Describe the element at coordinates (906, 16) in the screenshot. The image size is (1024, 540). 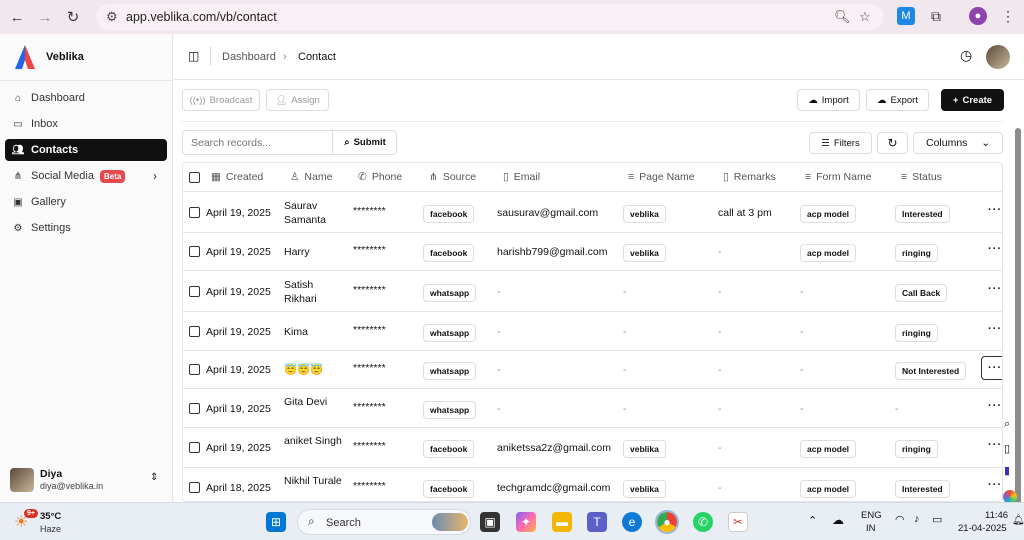
I see `extension-m-icon: M` at that location.